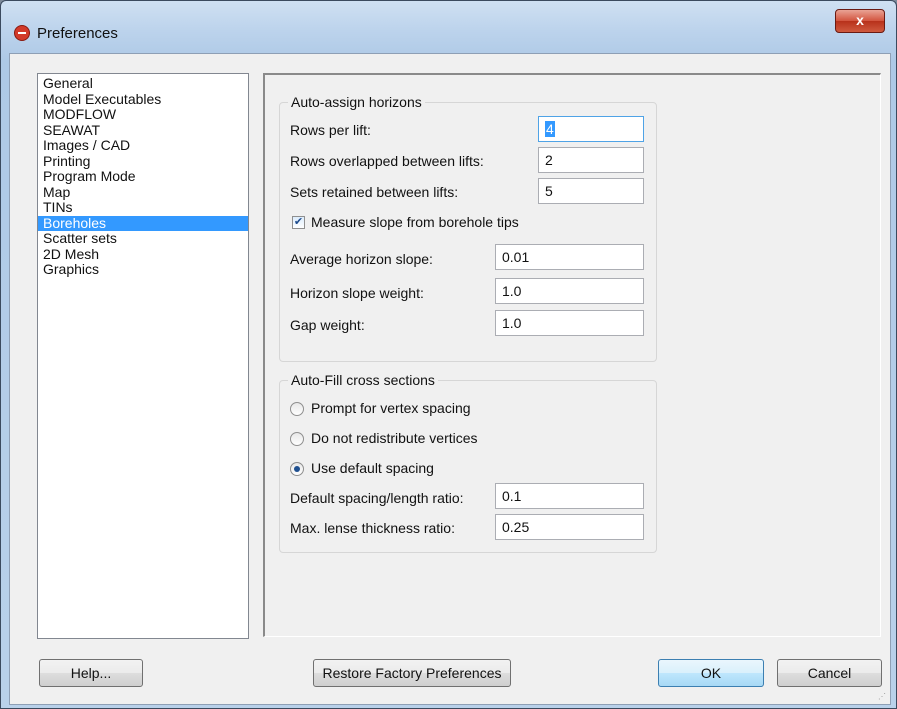 This screenshot has width=897, height=709. What do you see at coordinates (330, 130) in the screenshot?
I see `rows-per-lift-label: Rows per lift:` at bounding box center [330, 130].